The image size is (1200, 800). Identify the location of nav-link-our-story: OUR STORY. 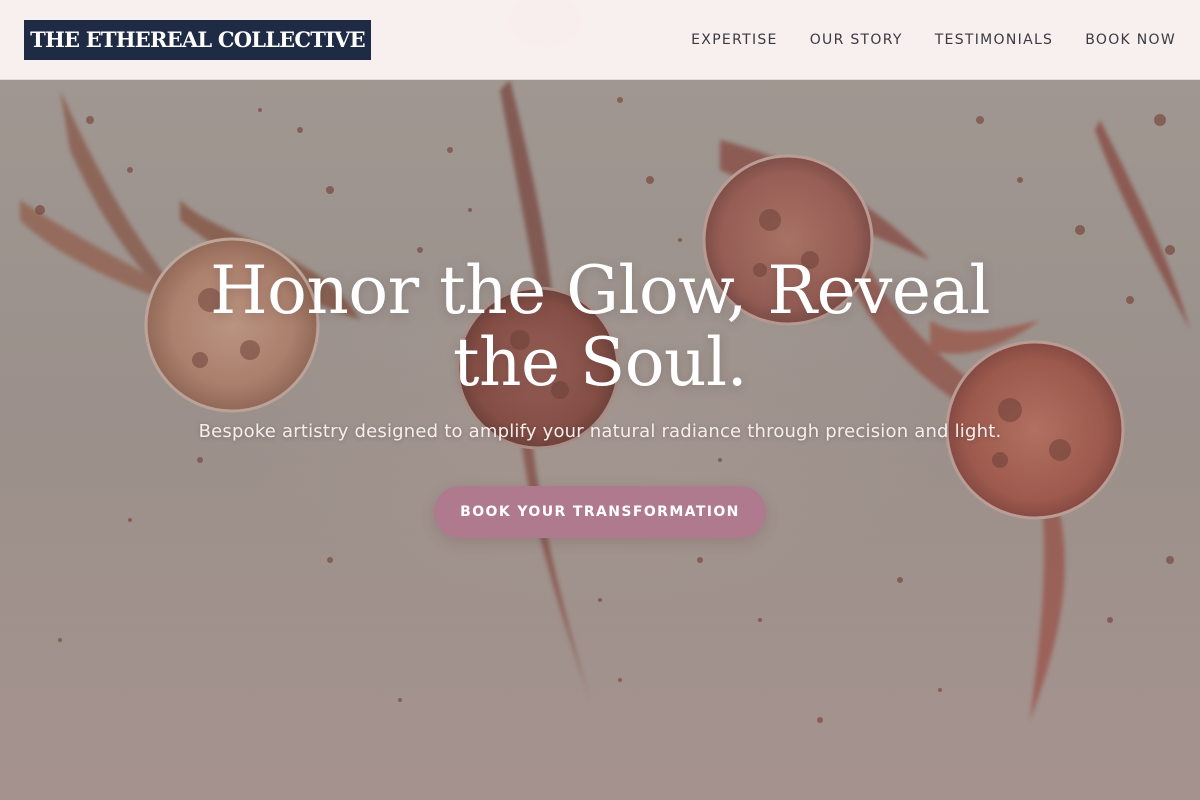
(856, 40).